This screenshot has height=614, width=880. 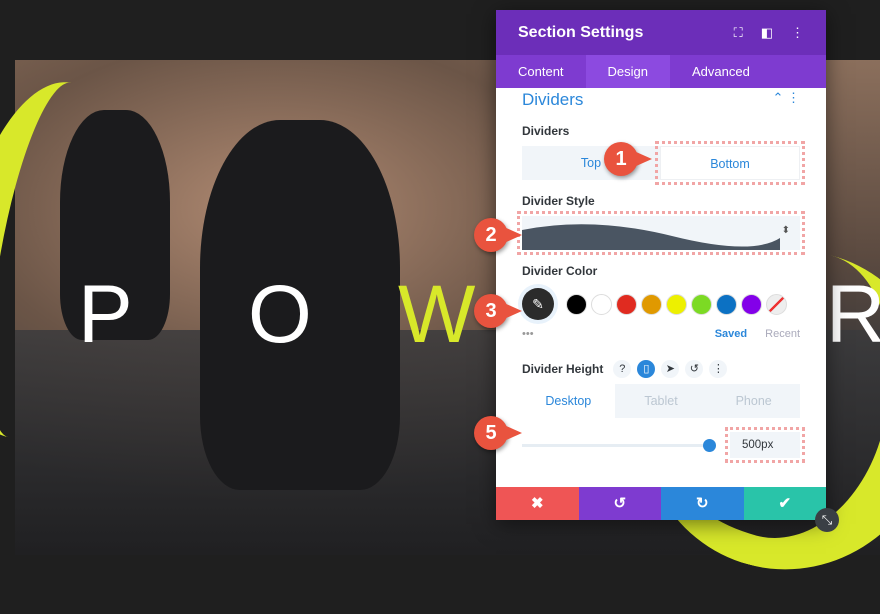 I want to click on dividers-section-header: Dividers ⌃ ⋮, so click(x=661, y=100).